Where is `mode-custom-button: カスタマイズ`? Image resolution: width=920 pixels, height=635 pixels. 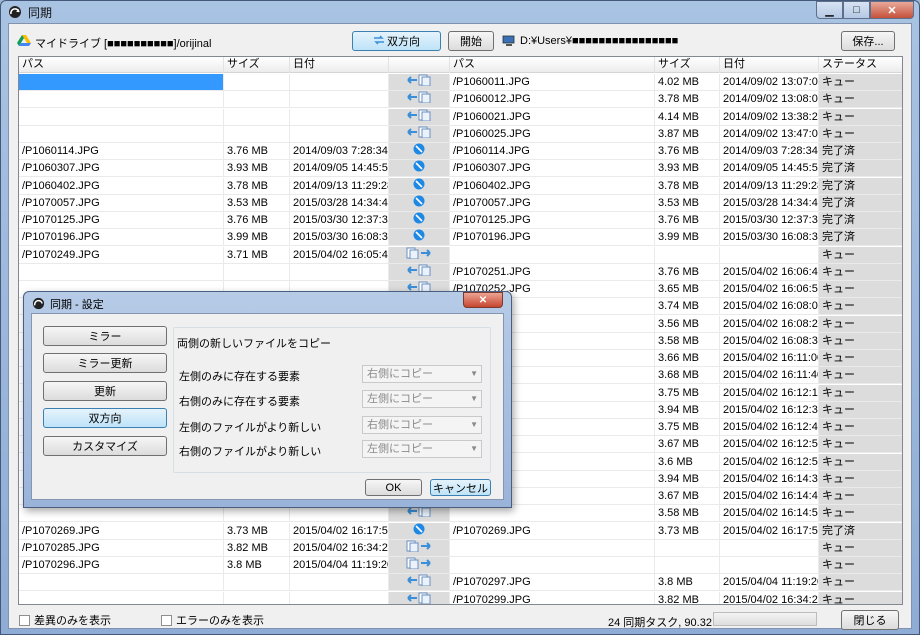
mode-custom-button: カスタマイズ is located at coordinates (105, 446).